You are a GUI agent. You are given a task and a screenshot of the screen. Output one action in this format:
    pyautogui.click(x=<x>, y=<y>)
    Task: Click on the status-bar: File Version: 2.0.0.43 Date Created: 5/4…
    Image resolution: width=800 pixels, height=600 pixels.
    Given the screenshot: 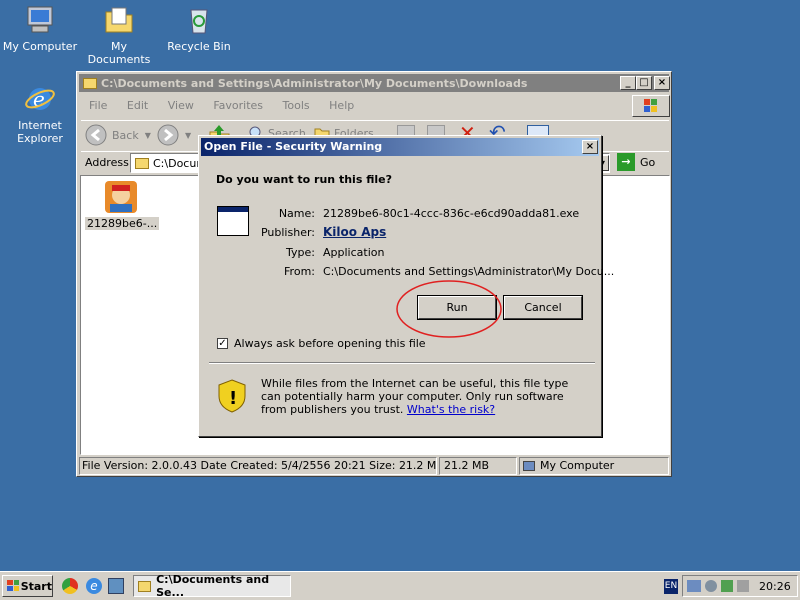 What is the action you would take?
    pyautogui.click(x=374, y=466)
    